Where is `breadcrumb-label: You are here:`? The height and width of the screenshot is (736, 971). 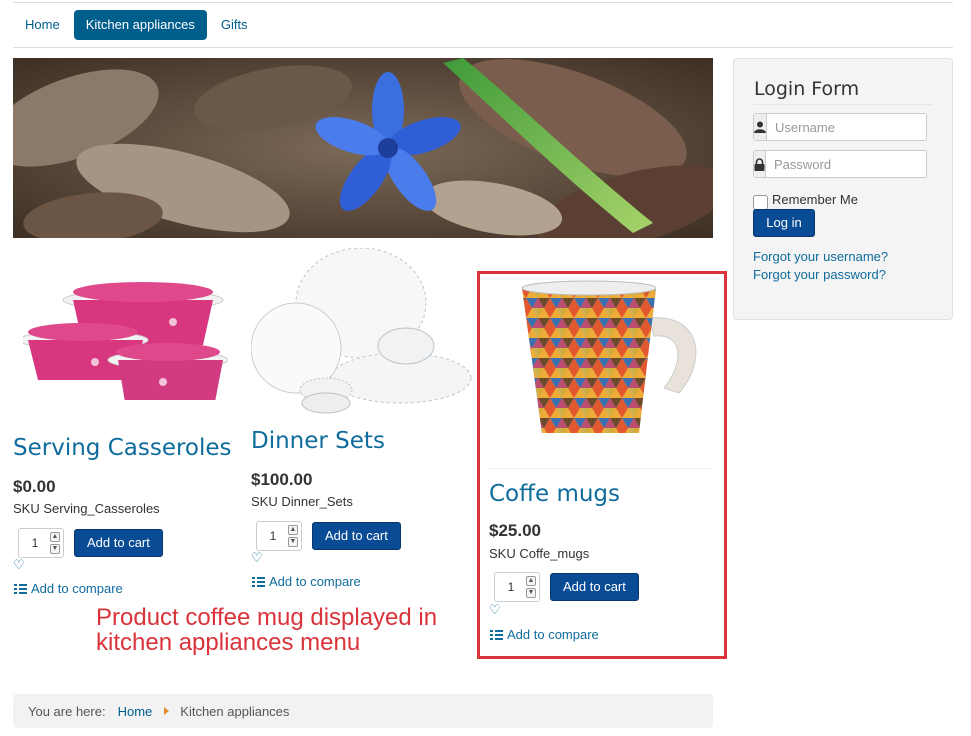
breadcrumb-label: You are here: is located at coordinates (67, 711).